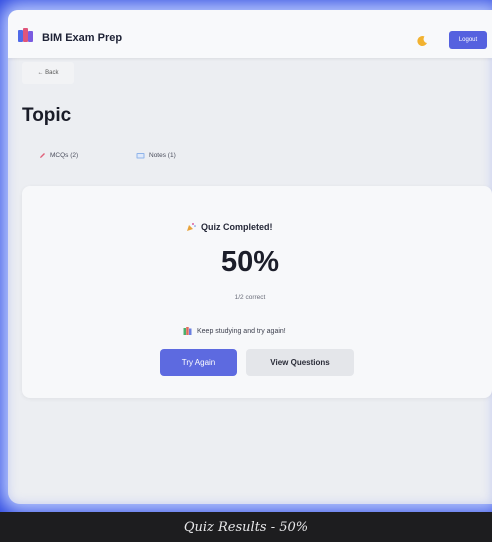  Describe the element at coordinates (140, 155) in the screenshot. I see `notebook-icon` at that location.